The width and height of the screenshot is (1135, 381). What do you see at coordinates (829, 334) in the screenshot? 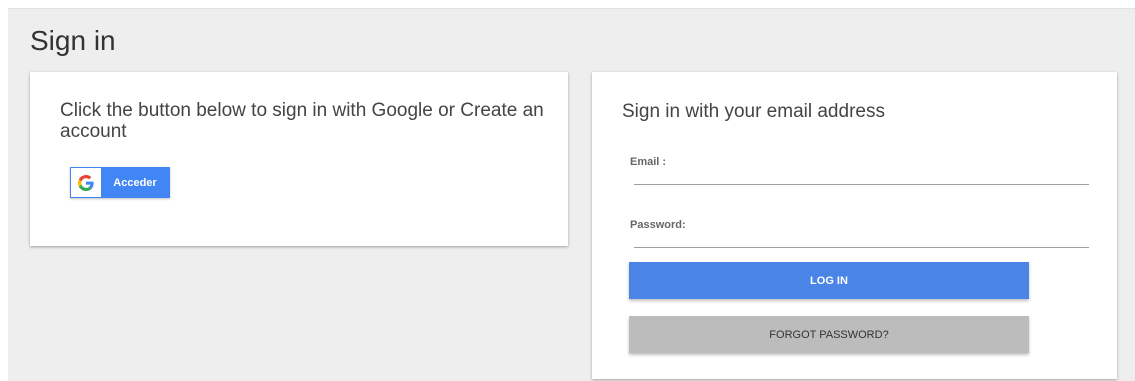
I see `forgot-password-button: FORGOT PASSWORD?` at bounding box center [829, 334].